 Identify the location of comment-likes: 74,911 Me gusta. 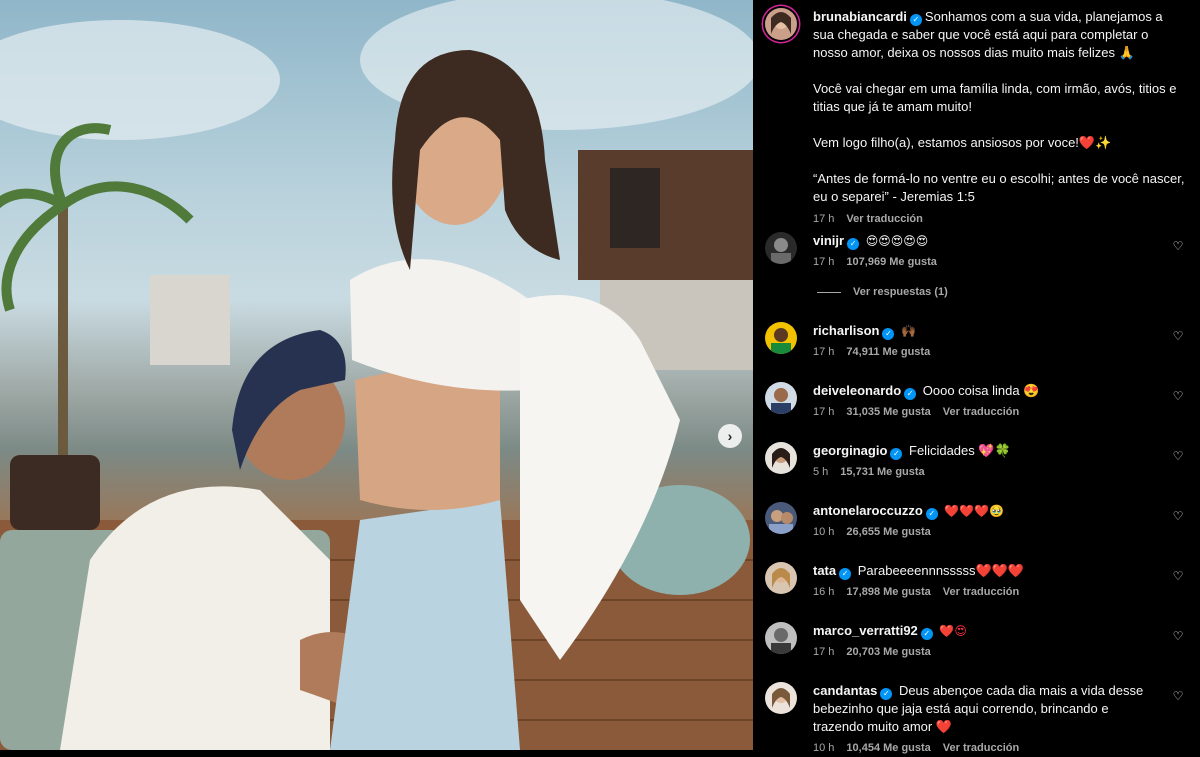
(888, 352).